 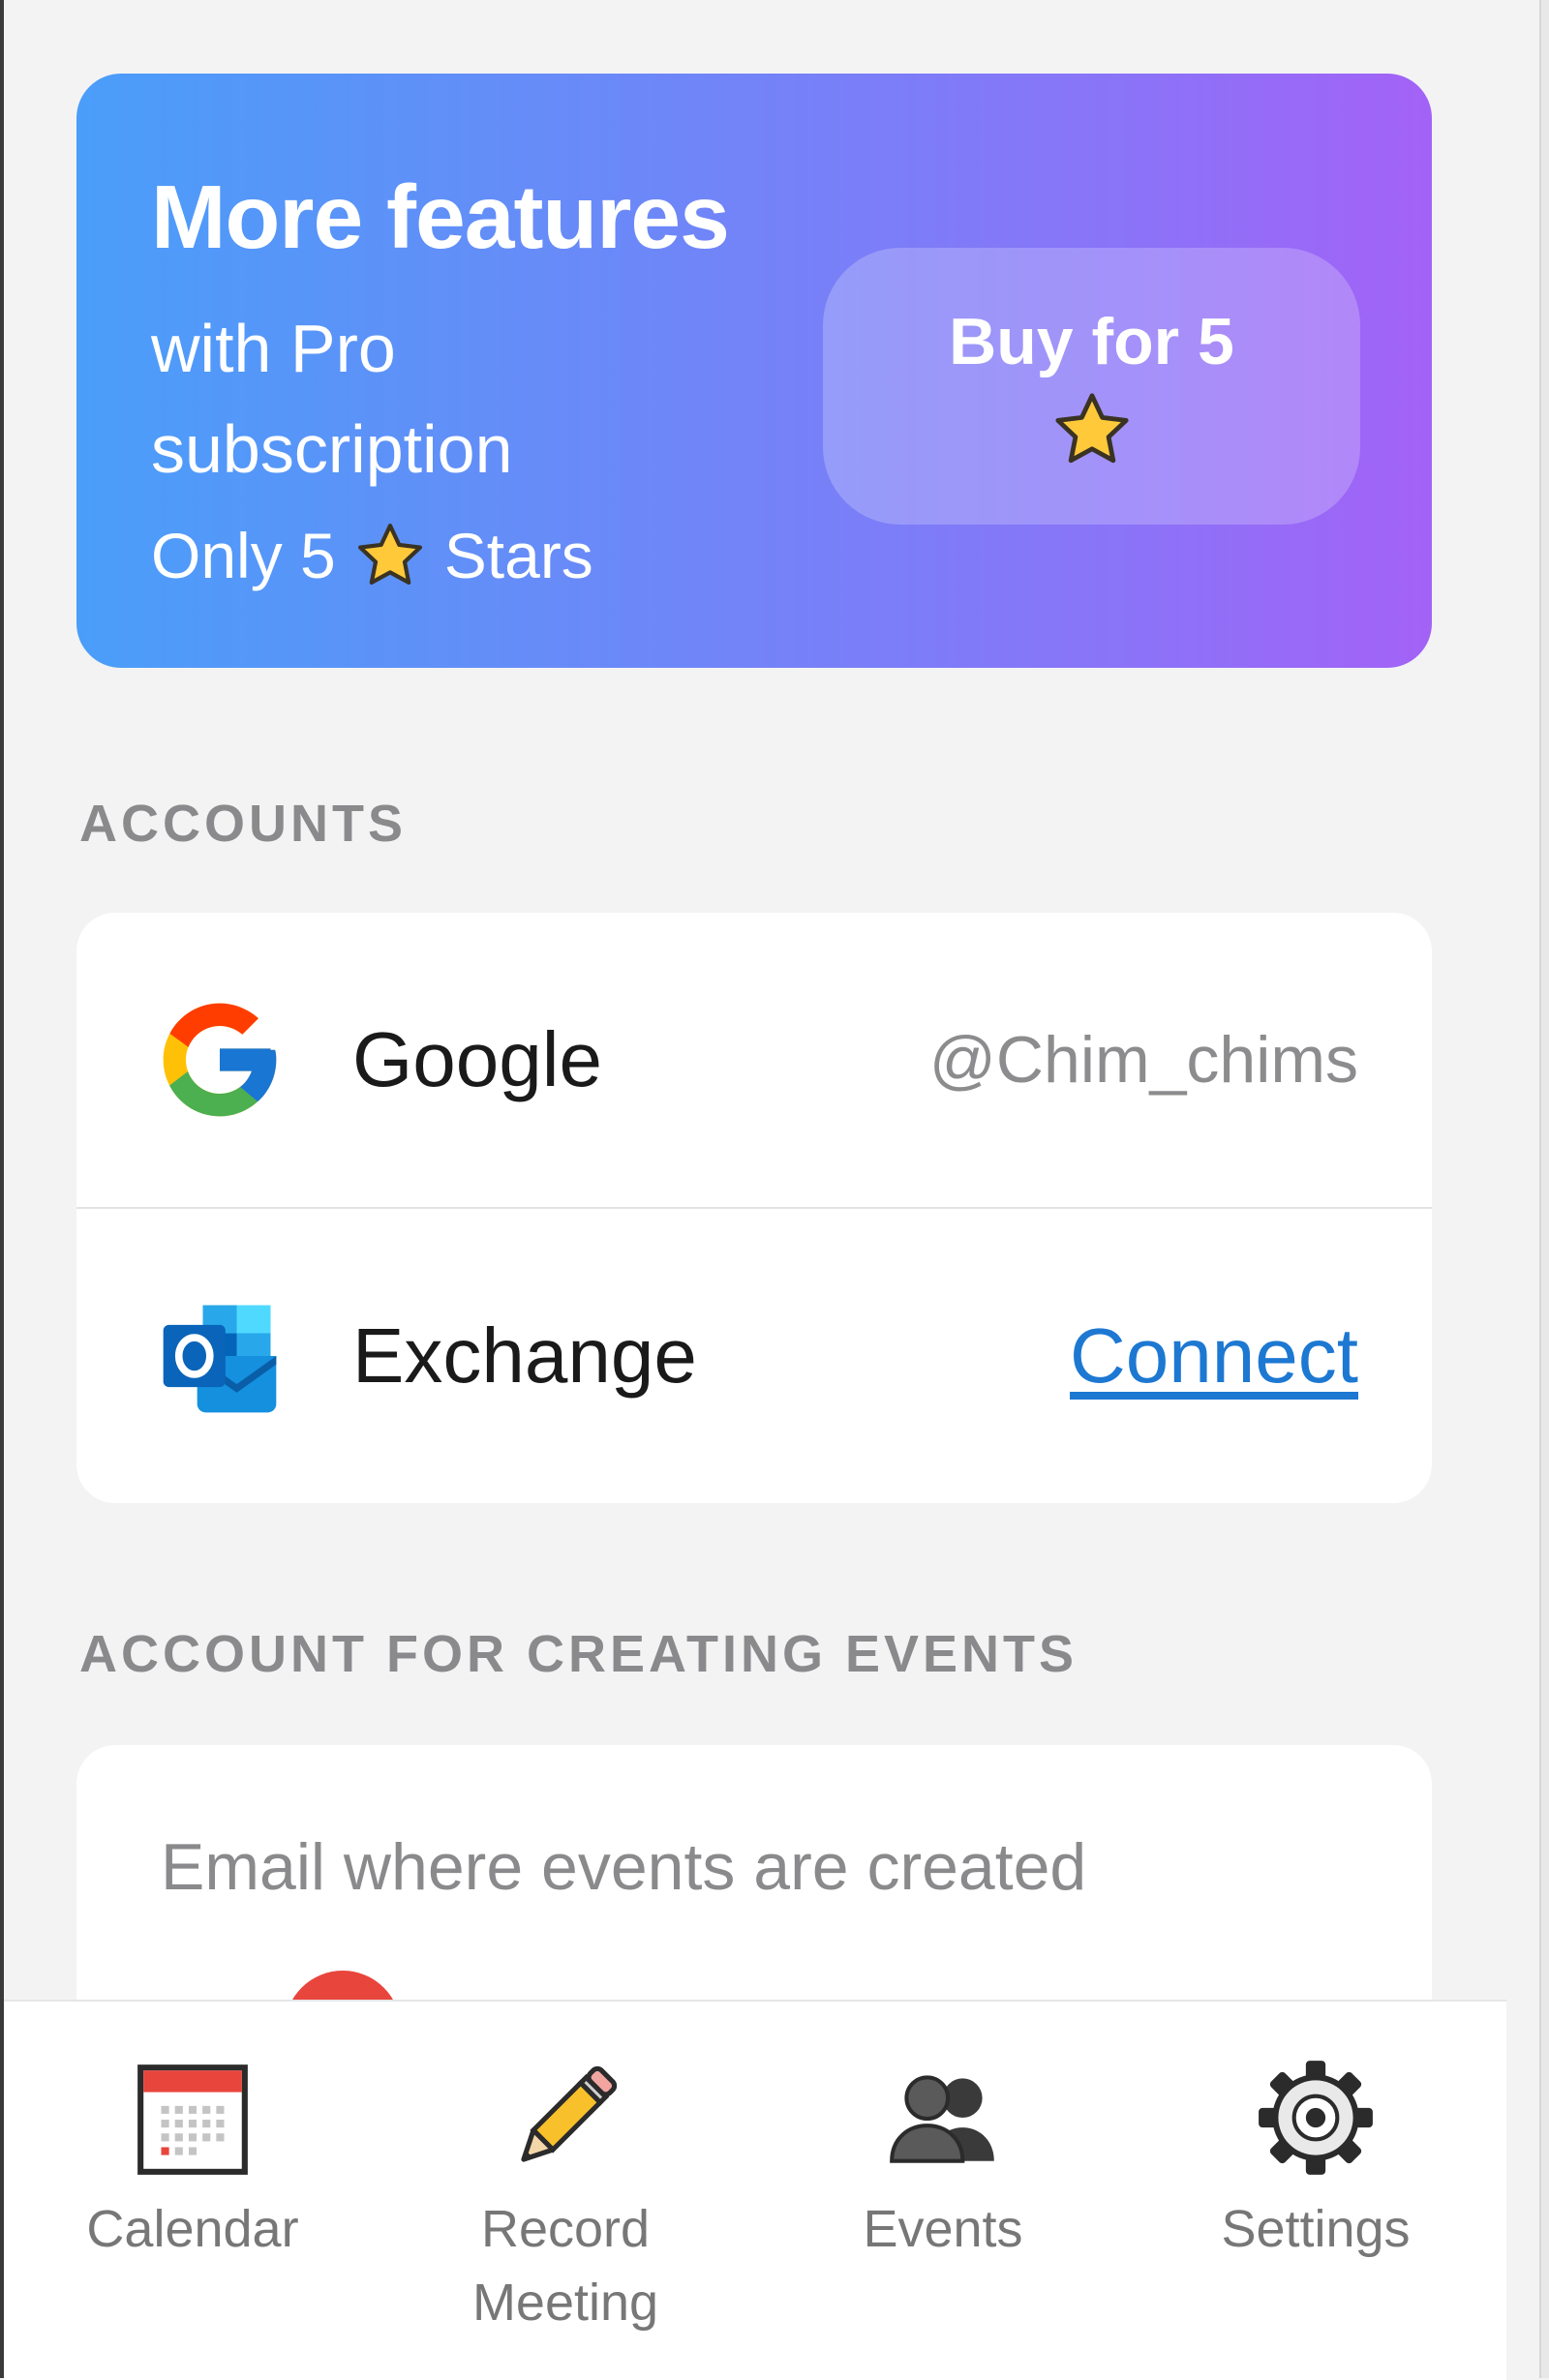 I want to click on scrollbar-track, so click(x=1544, y=1189).